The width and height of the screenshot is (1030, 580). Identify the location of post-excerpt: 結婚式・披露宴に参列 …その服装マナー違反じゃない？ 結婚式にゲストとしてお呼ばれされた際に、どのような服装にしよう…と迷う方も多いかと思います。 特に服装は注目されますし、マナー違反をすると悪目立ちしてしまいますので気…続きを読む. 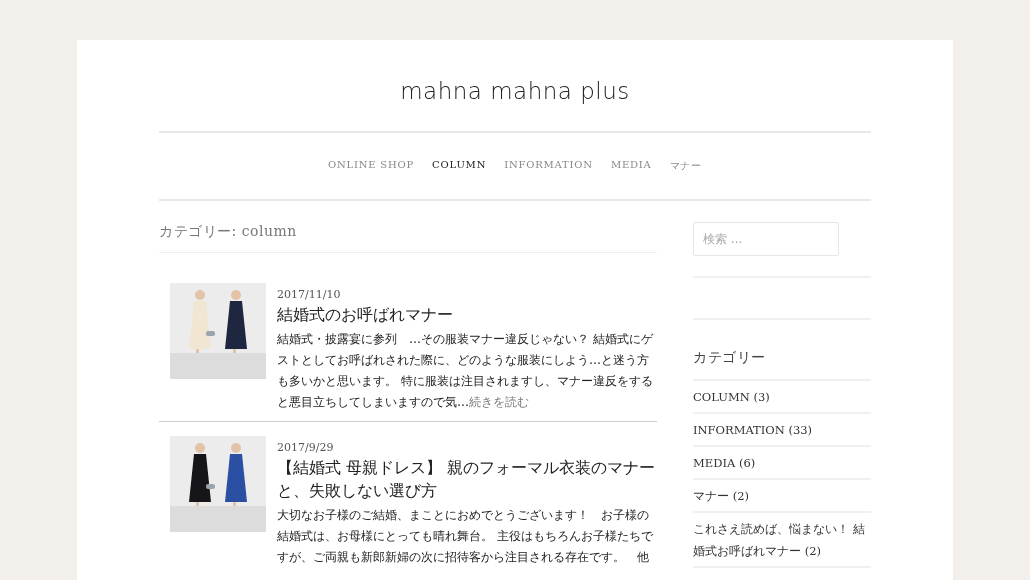
(466, 371).